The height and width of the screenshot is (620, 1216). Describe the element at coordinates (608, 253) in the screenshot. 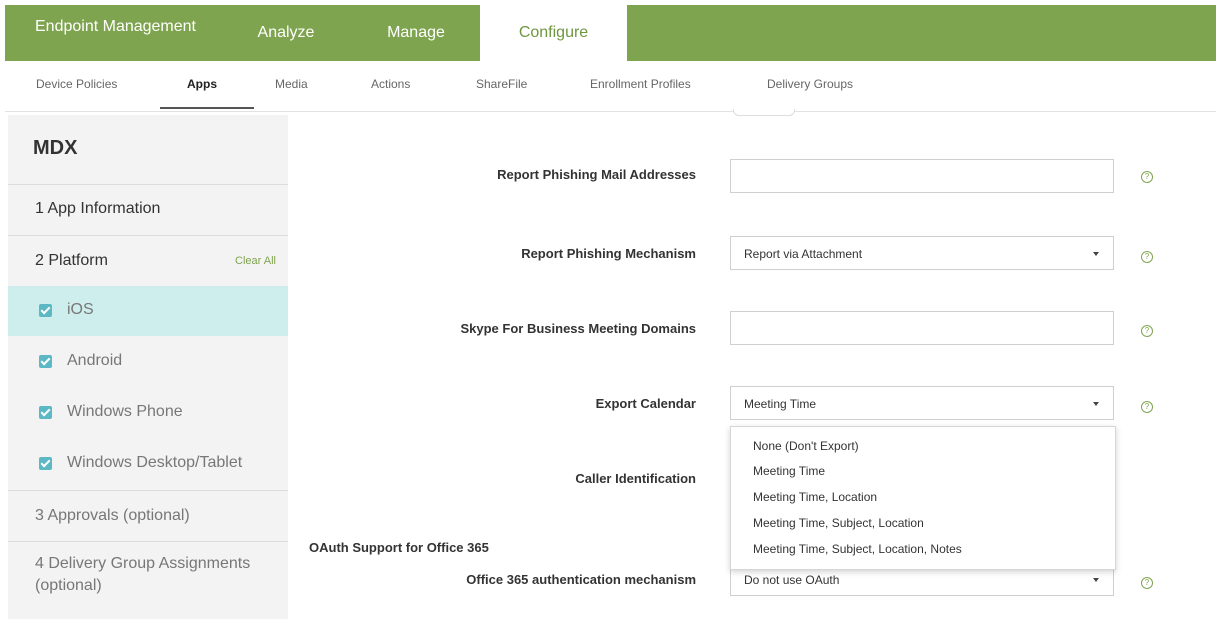

I see `report-phishing-mechanism-label: Report Phishing Mechanism` at that location.